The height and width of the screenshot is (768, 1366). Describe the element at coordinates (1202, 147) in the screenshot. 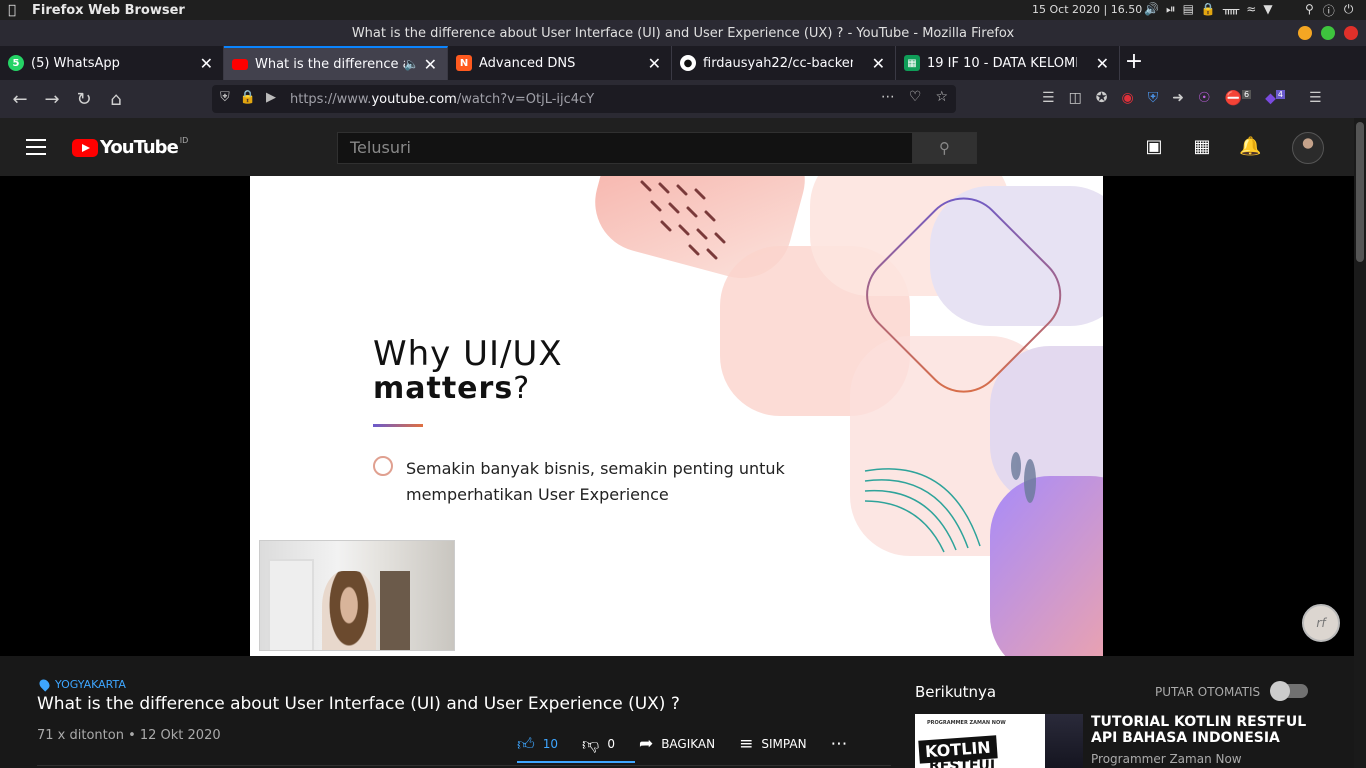

I see `apps-grid-icon: ▦` at that location.